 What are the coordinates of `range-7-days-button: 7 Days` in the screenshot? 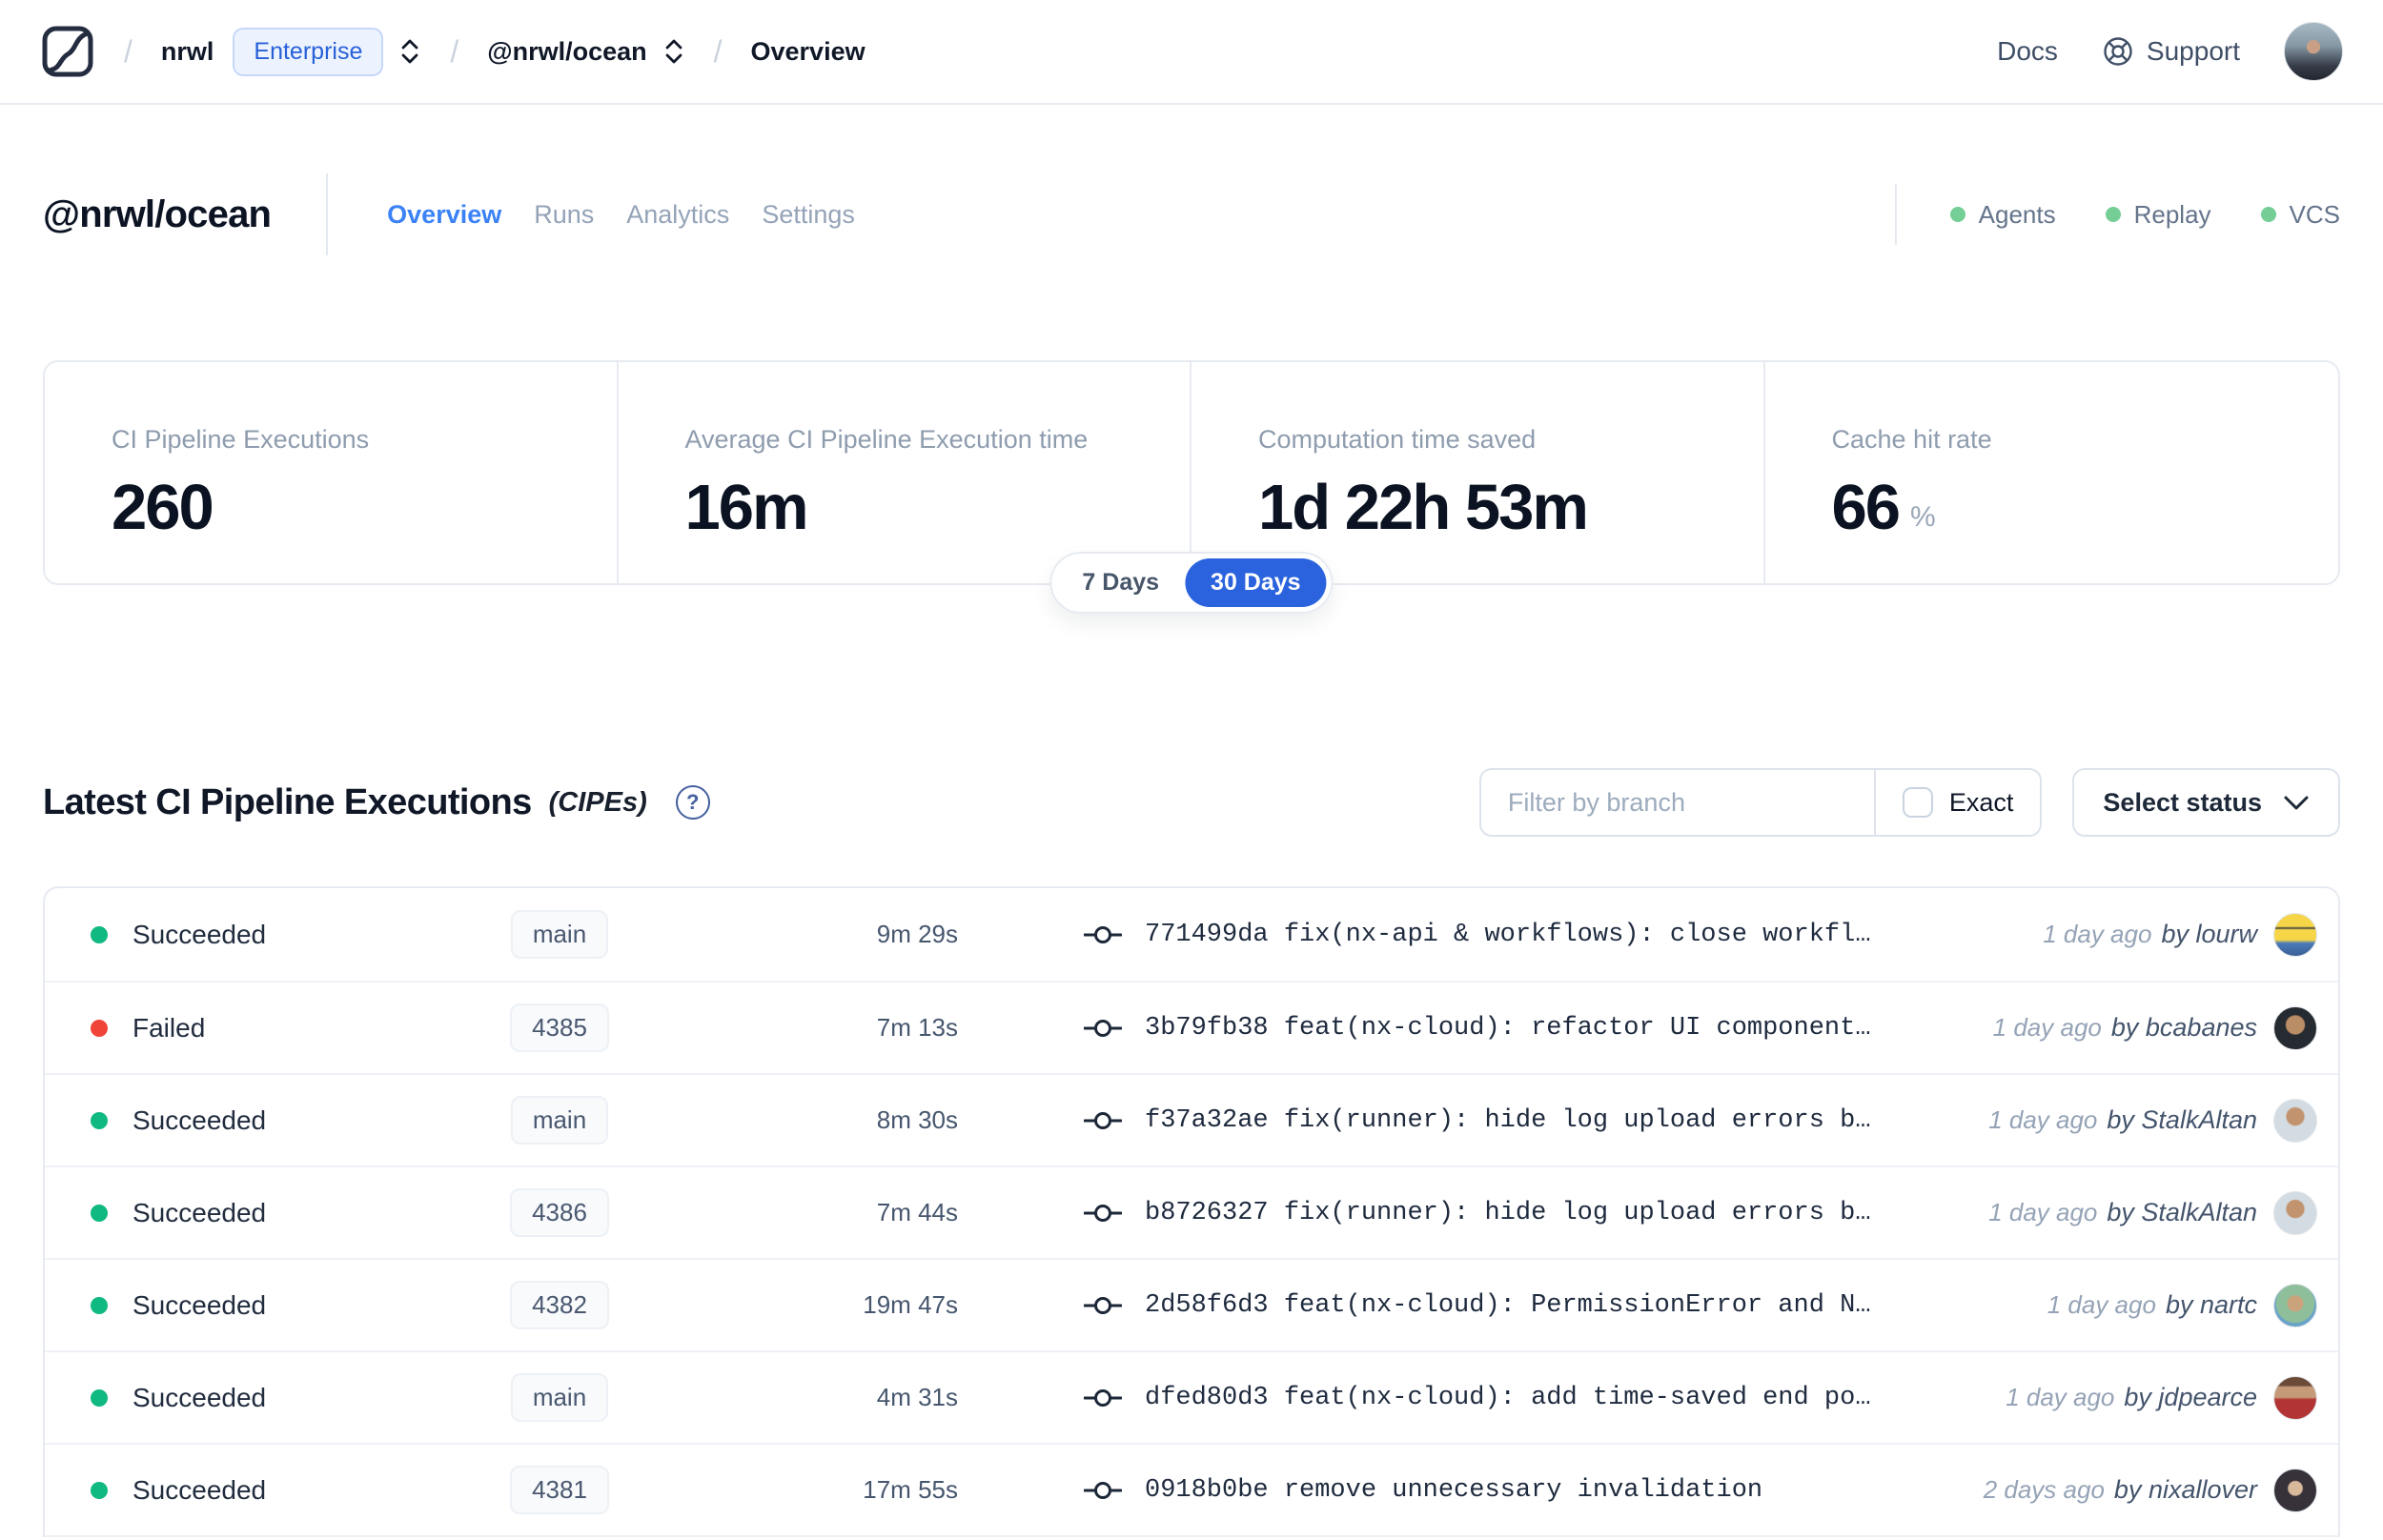 It's located at (1121, 582).